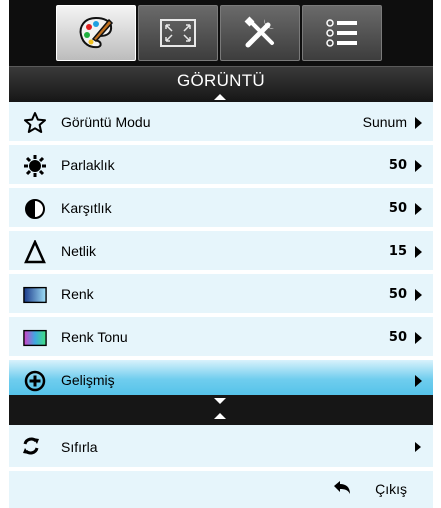 Image resolution: width=441 pixels, height=508 pixels. I want to click on menu-item-label: Renk, so click(77, 294).